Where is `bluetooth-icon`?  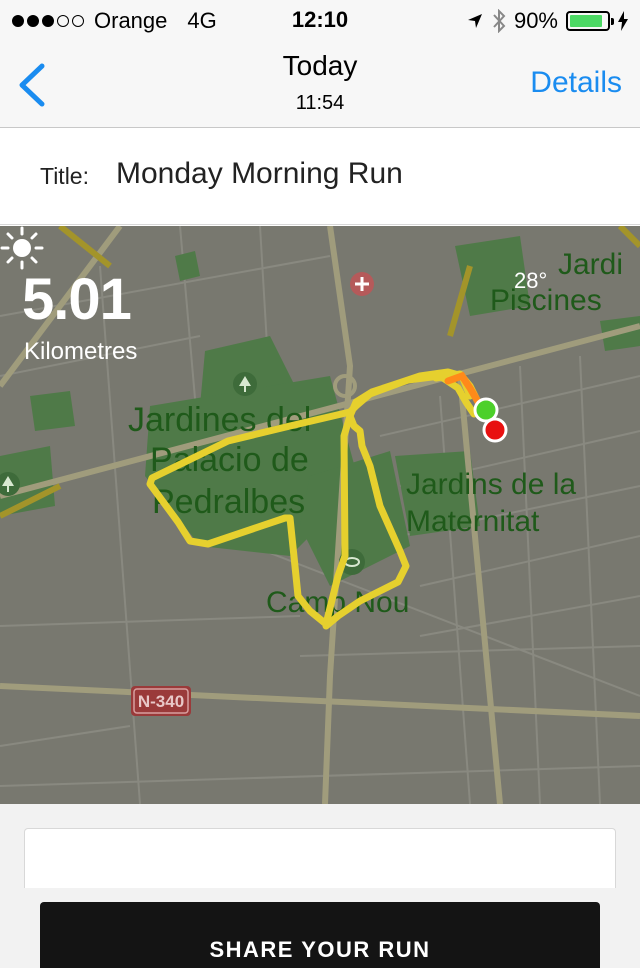
bluetooth-icon is located at coordinates (499, 21).